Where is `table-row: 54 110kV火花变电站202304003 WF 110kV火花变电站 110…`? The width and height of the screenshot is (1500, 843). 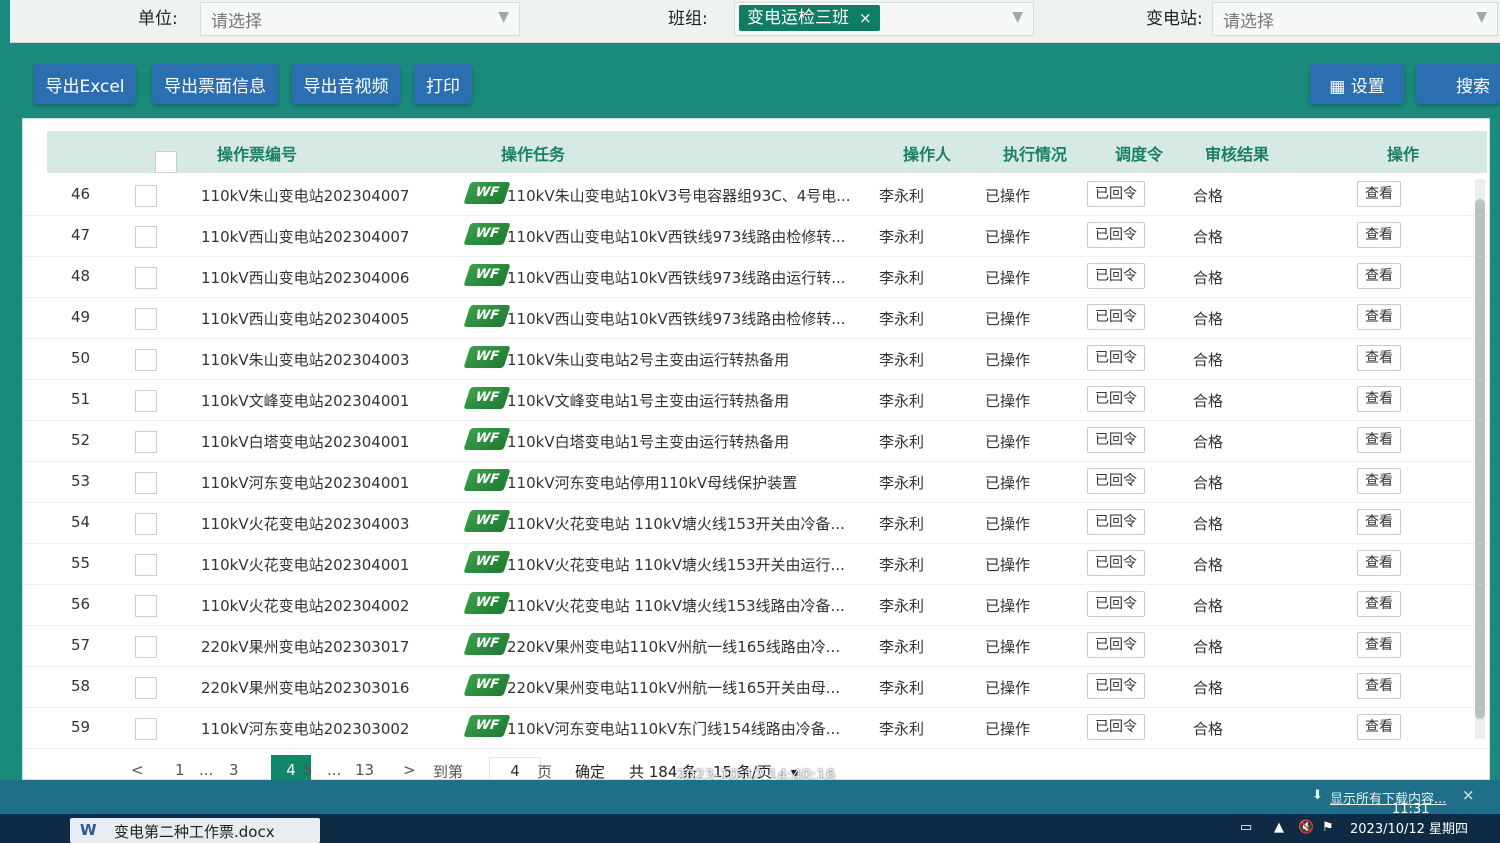 table-row: 54 110kV火花变电站202304003 WF 110kV火花变电站 110… is located at coordinates (756, 523).